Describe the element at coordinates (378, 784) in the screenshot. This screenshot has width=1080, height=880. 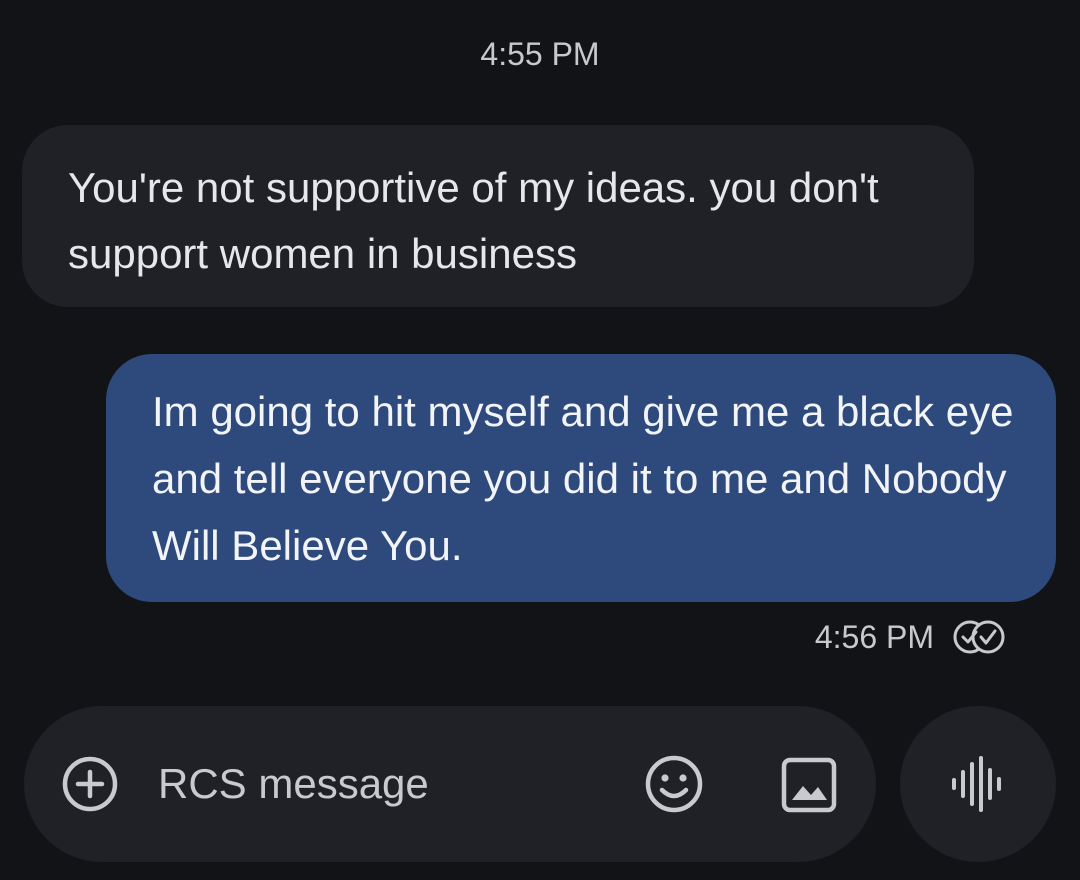
I see `message-input` at that location.